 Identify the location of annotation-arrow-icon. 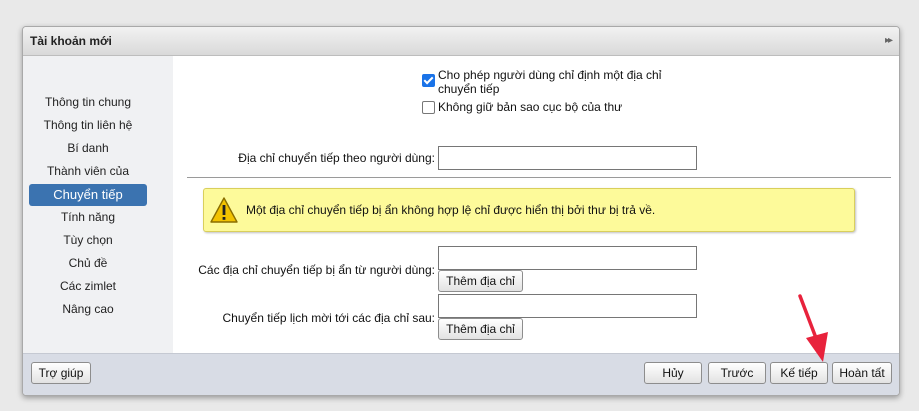
(813, 328).